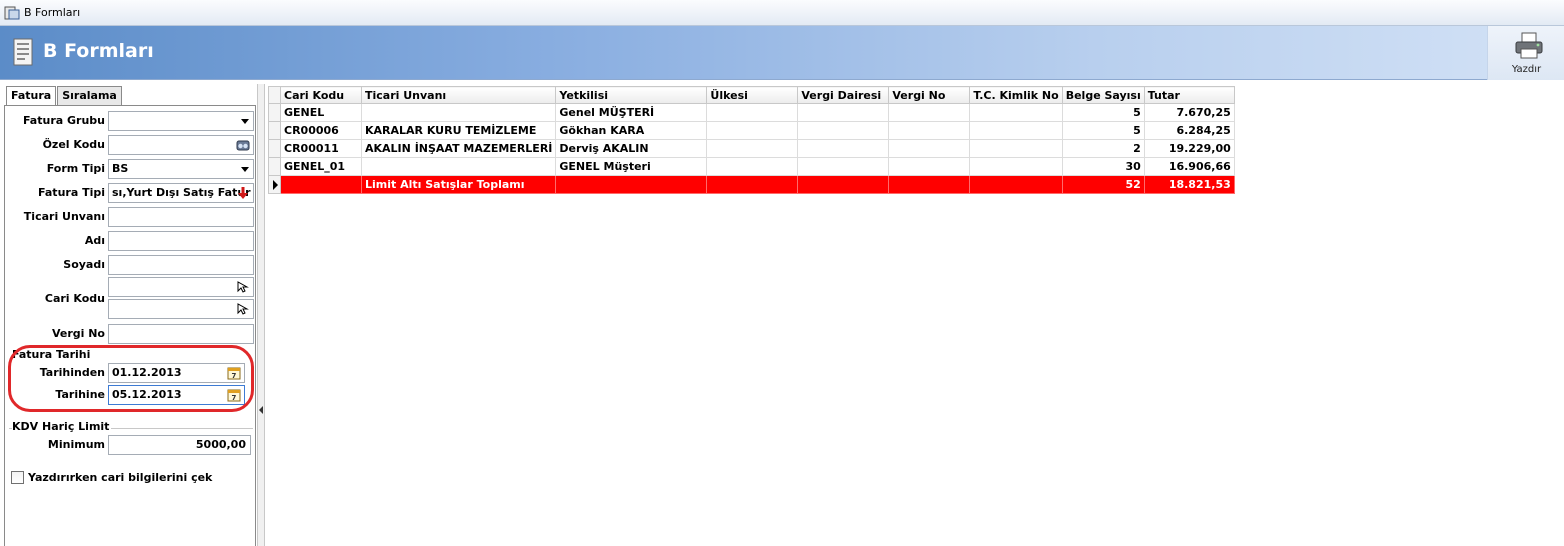 Image resolution: width=1564 pixels, height=546 pixels. I want to click on cell: Genel MÜŞTERİ, so click(631, 112).